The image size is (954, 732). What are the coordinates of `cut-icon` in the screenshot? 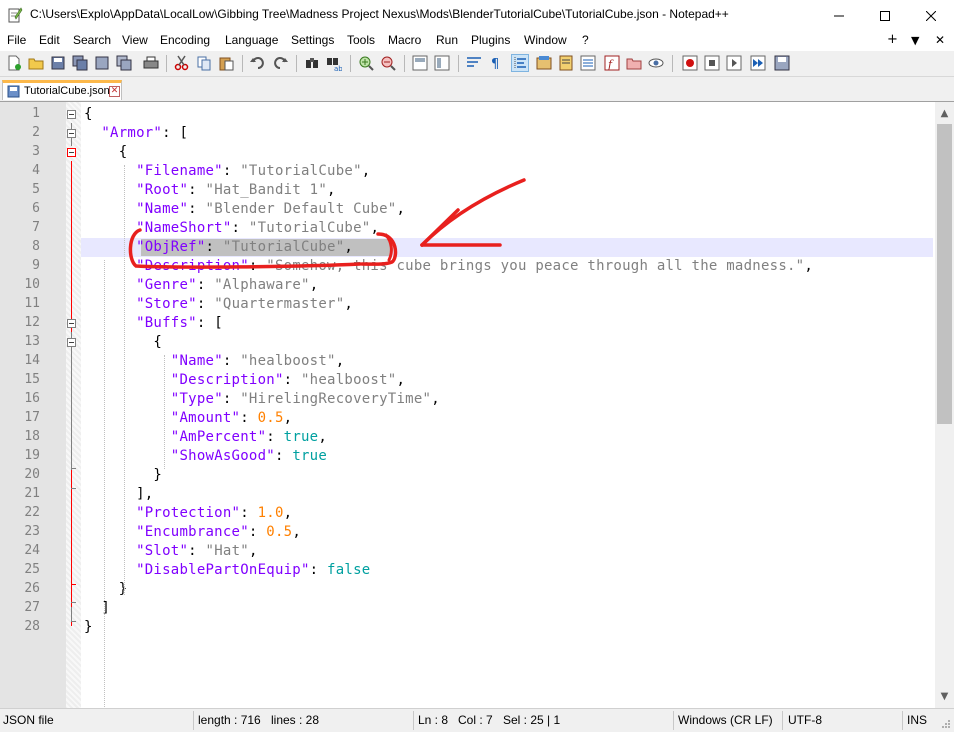 It's located at (182, 63).